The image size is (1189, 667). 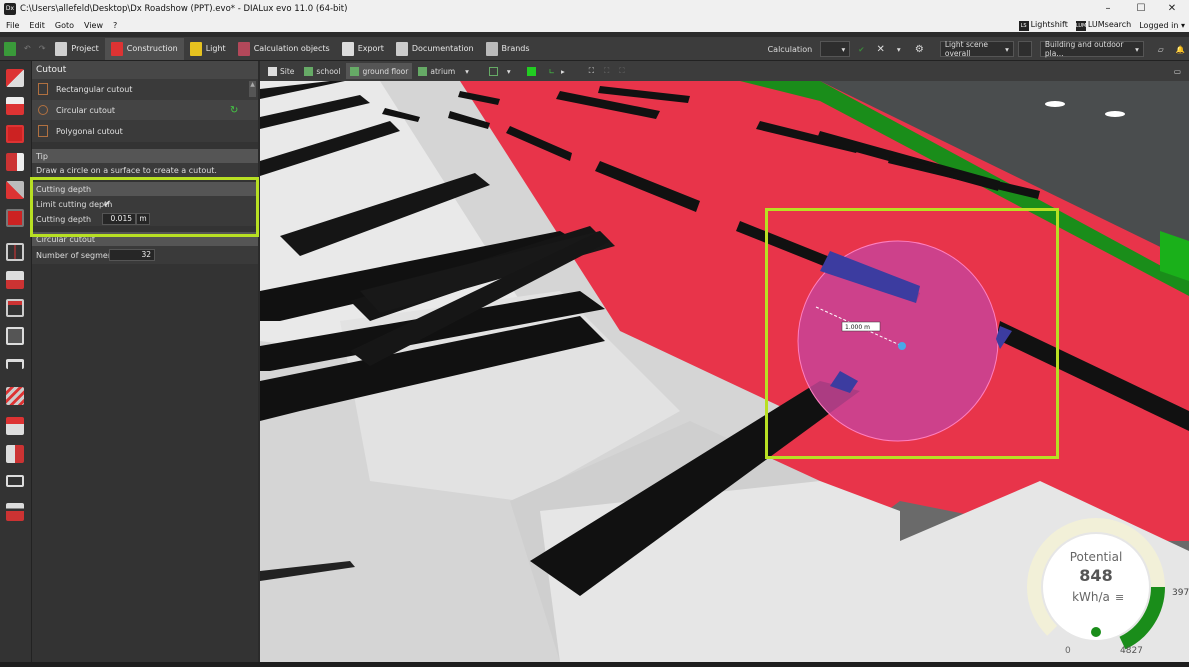 I want to click on storey-tool-icon, so click(x=15, y=162).